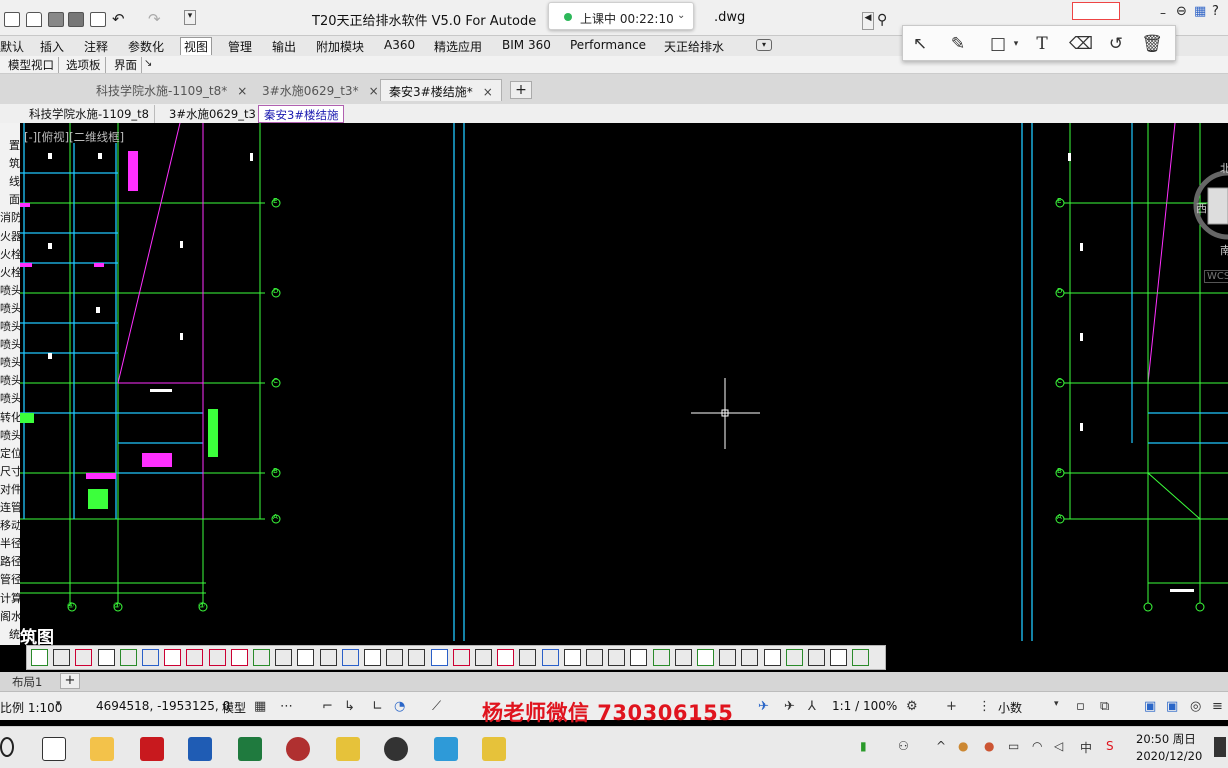 The height and width of the screenshot is (768, 1228). Describe the element at coordinates (1172, 706) in the screenshot. I see `clean-screen-icon: ▣` at that location.